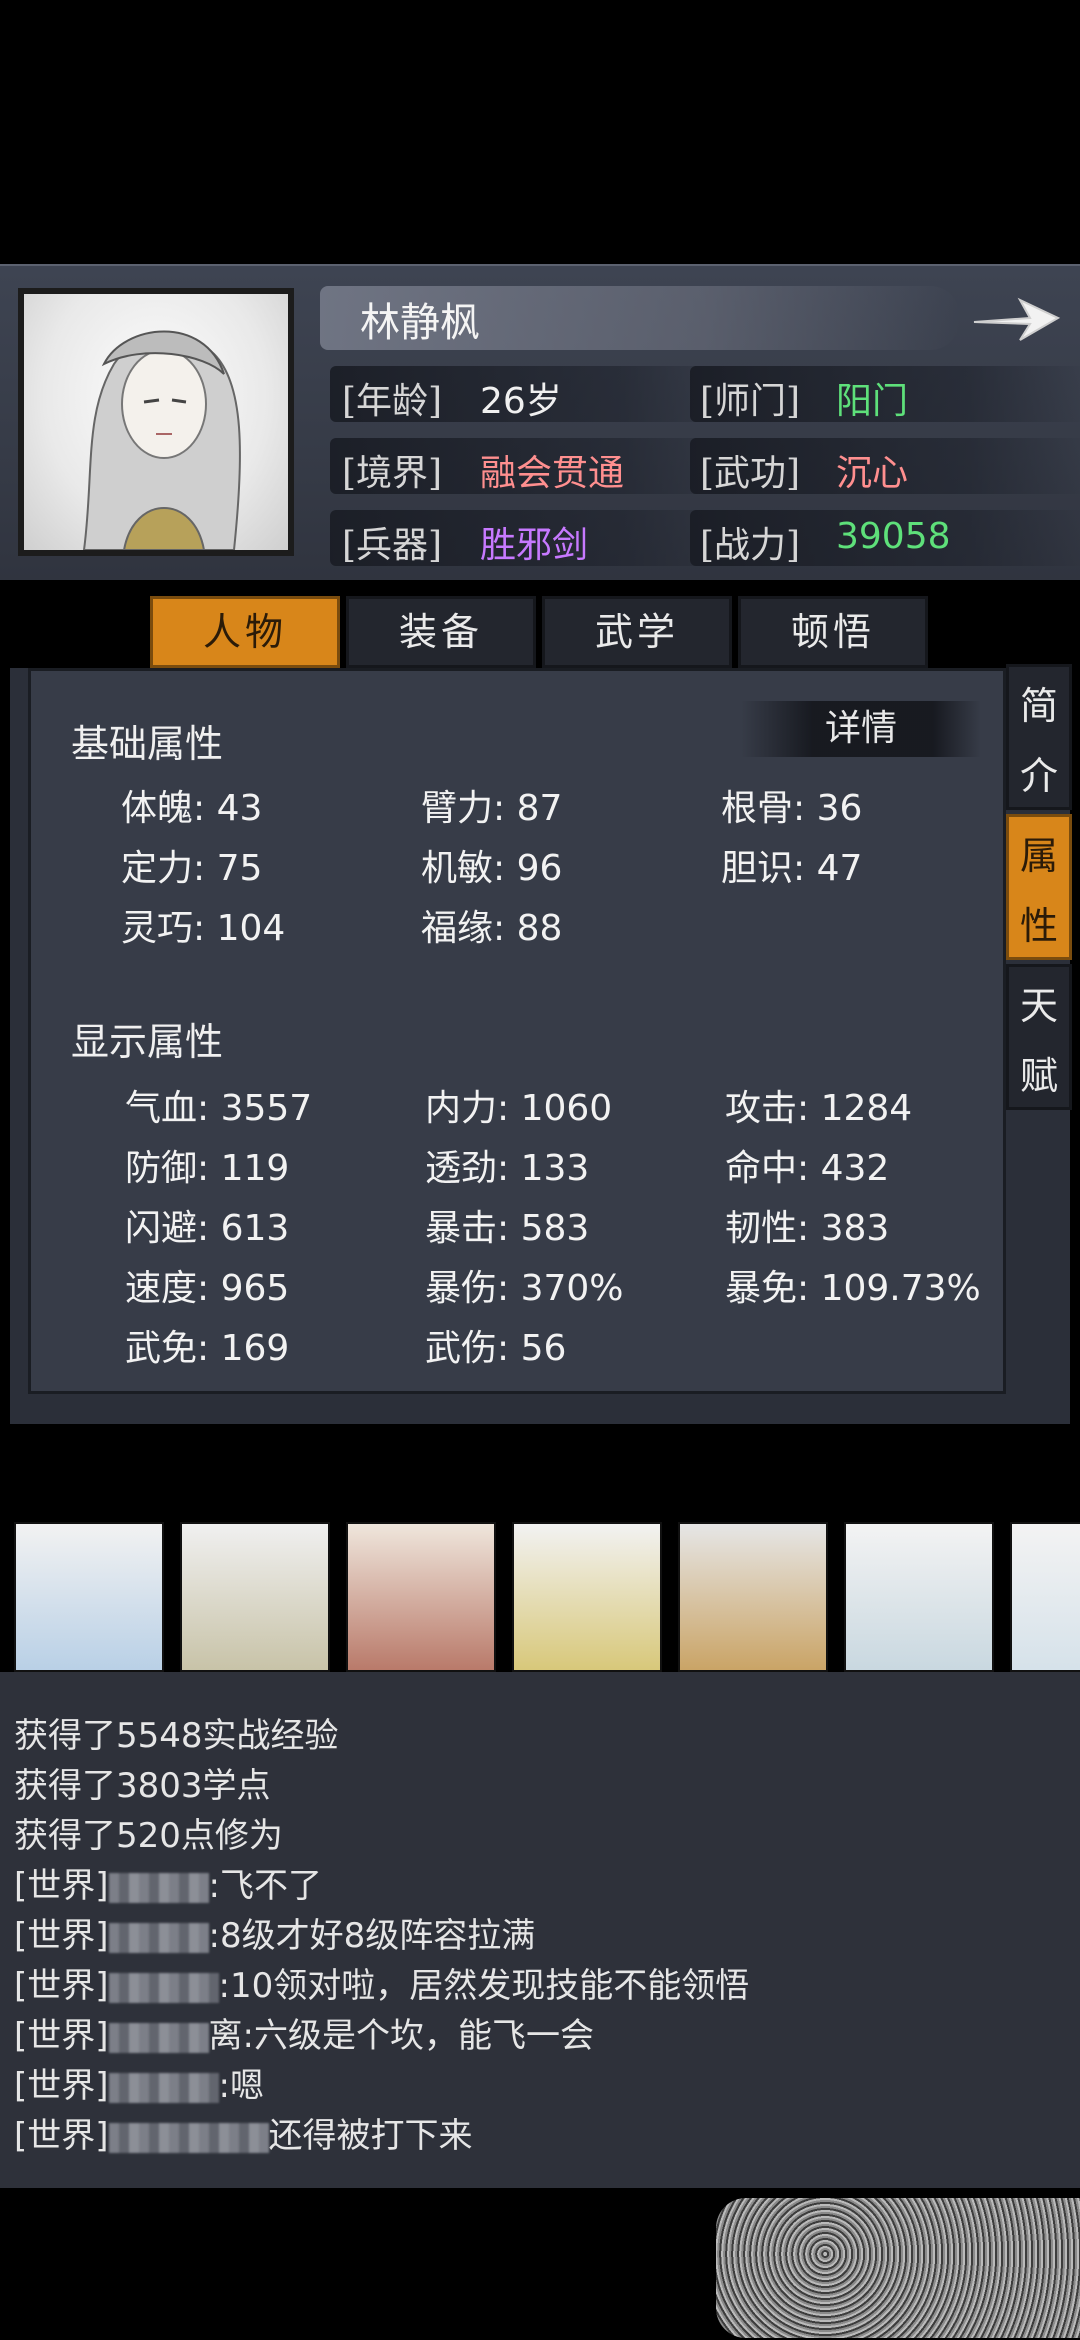  What do you see at coordinates (142, 1786) in the screenshot?
I see `chat-line: 获得了3803学点` at bounding box center [142, 1786].